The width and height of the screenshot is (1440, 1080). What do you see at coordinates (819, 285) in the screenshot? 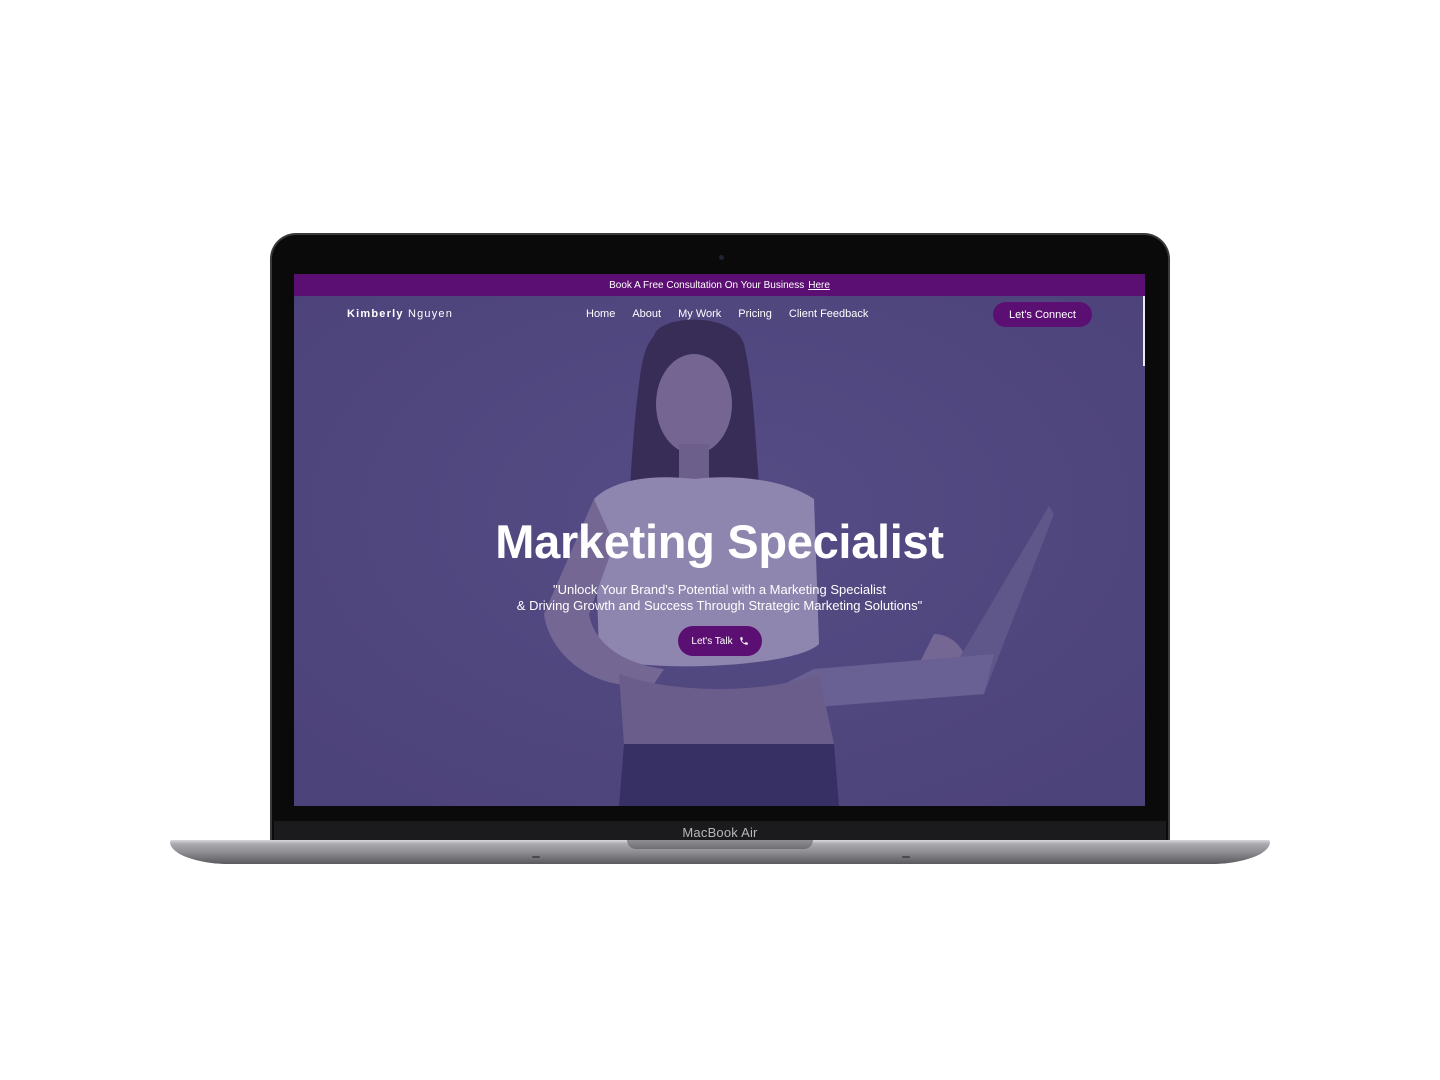
I see `announcement-link: Here` at bounding box center [819, 285].